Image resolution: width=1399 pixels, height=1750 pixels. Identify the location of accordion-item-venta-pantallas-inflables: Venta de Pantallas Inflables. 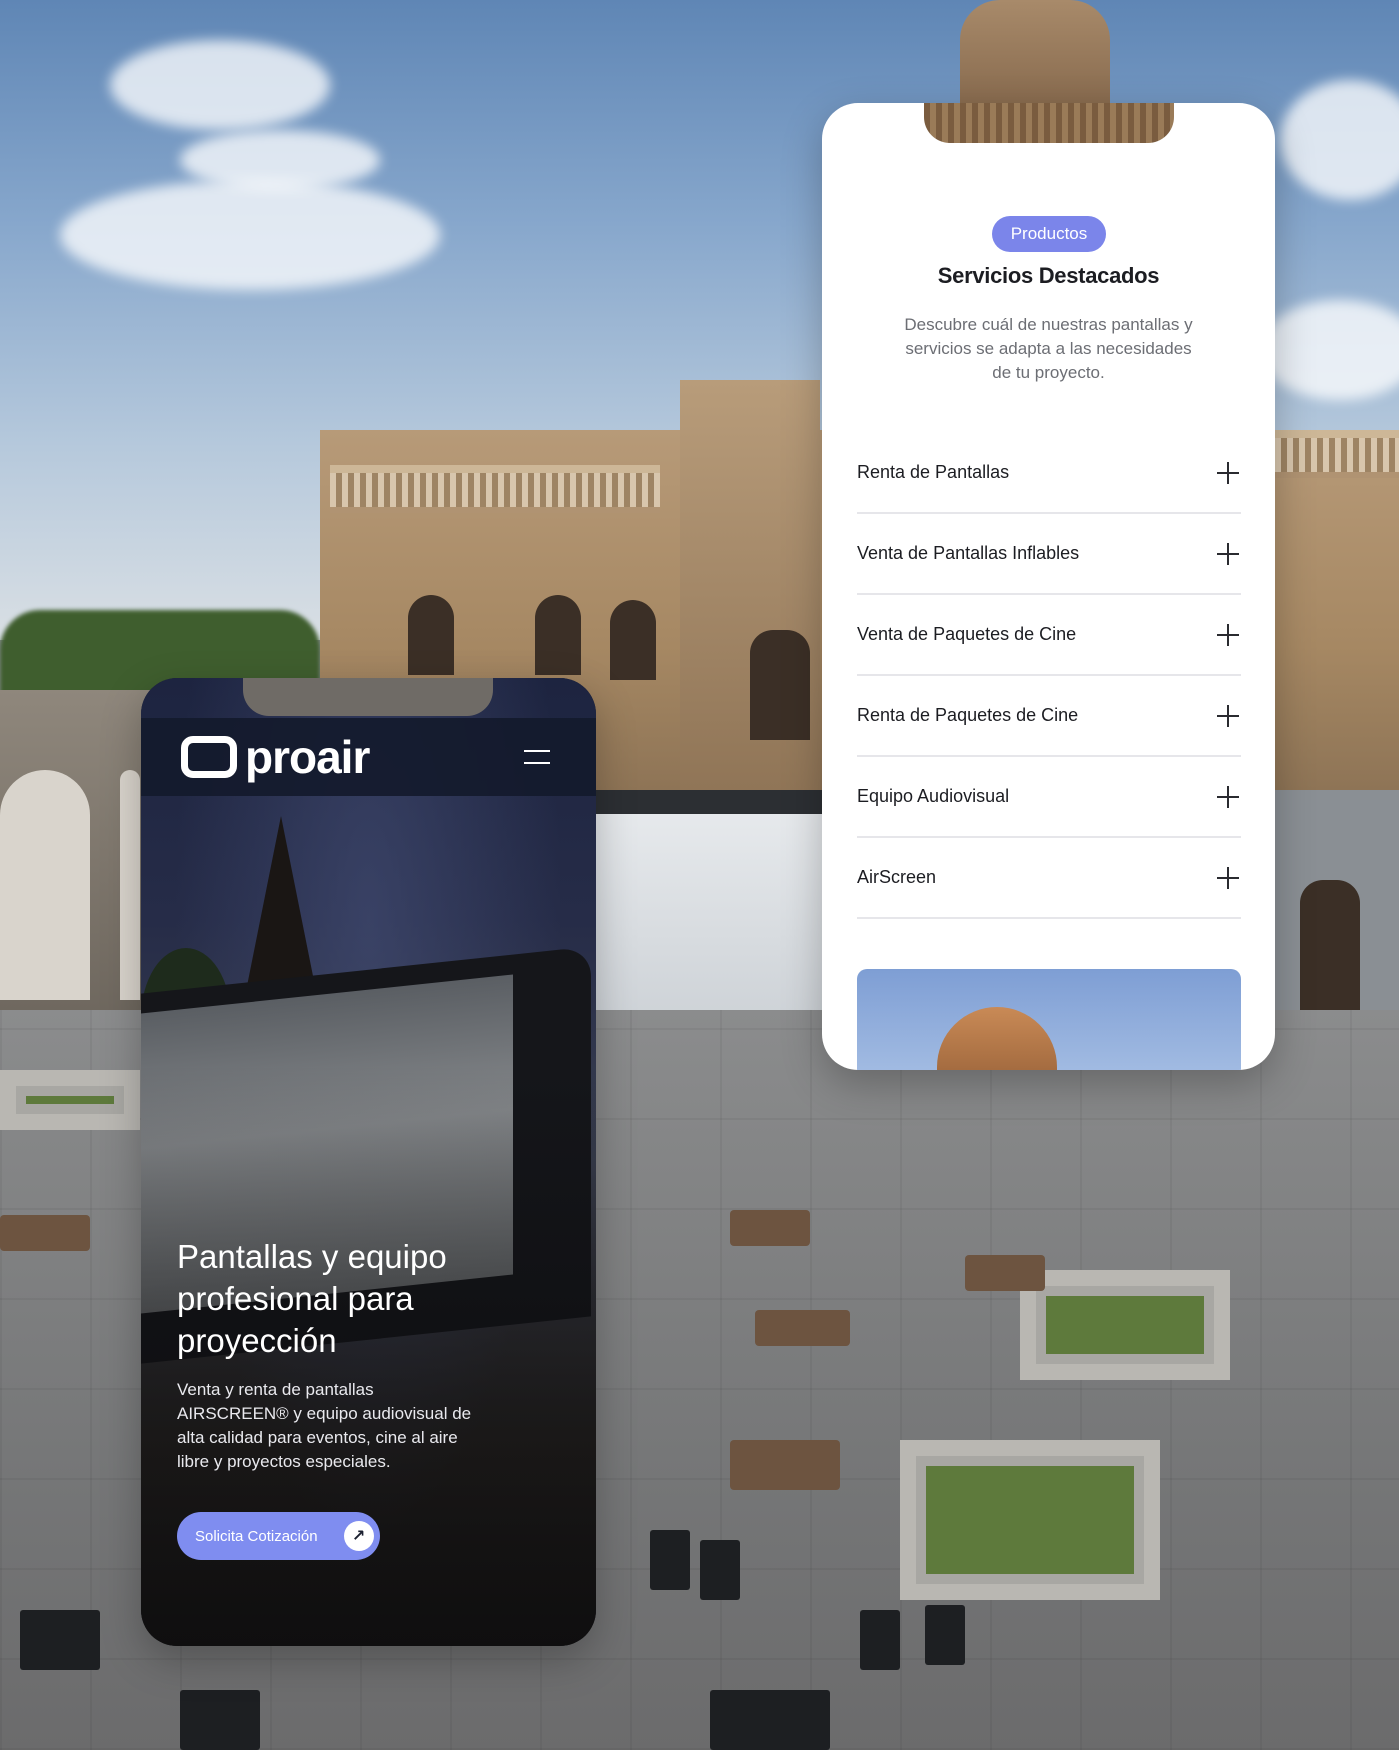
(1049, 554).